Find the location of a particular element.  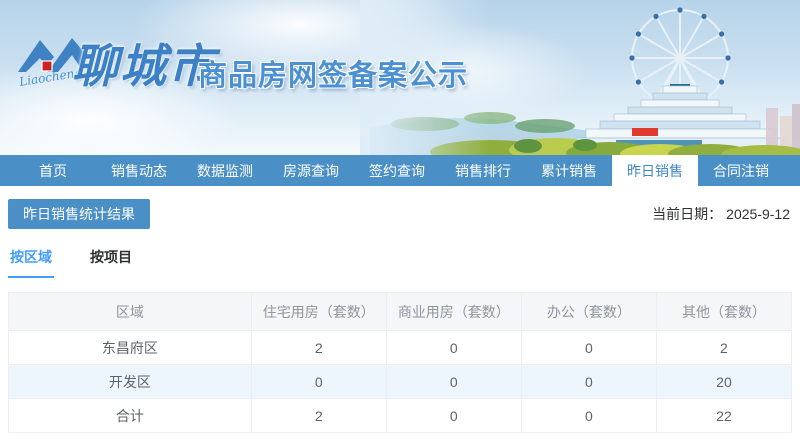

nav-item-cumulative-sales: 累计销售 is located at coordinates (569, 170).